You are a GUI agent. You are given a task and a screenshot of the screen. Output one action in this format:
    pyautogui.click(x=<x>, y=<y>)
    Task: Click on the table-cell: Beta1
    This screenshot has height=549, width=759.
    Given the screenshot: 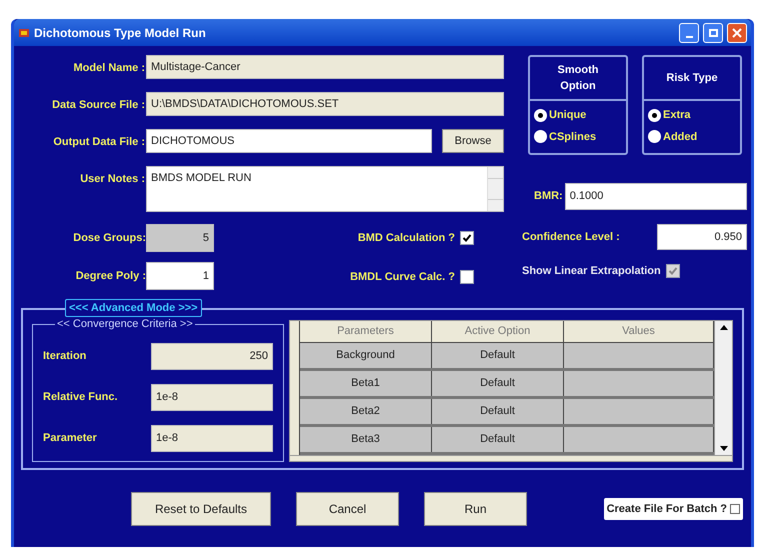 What is the action you would take?
    pyautogui.click(x=366, y=383)
    